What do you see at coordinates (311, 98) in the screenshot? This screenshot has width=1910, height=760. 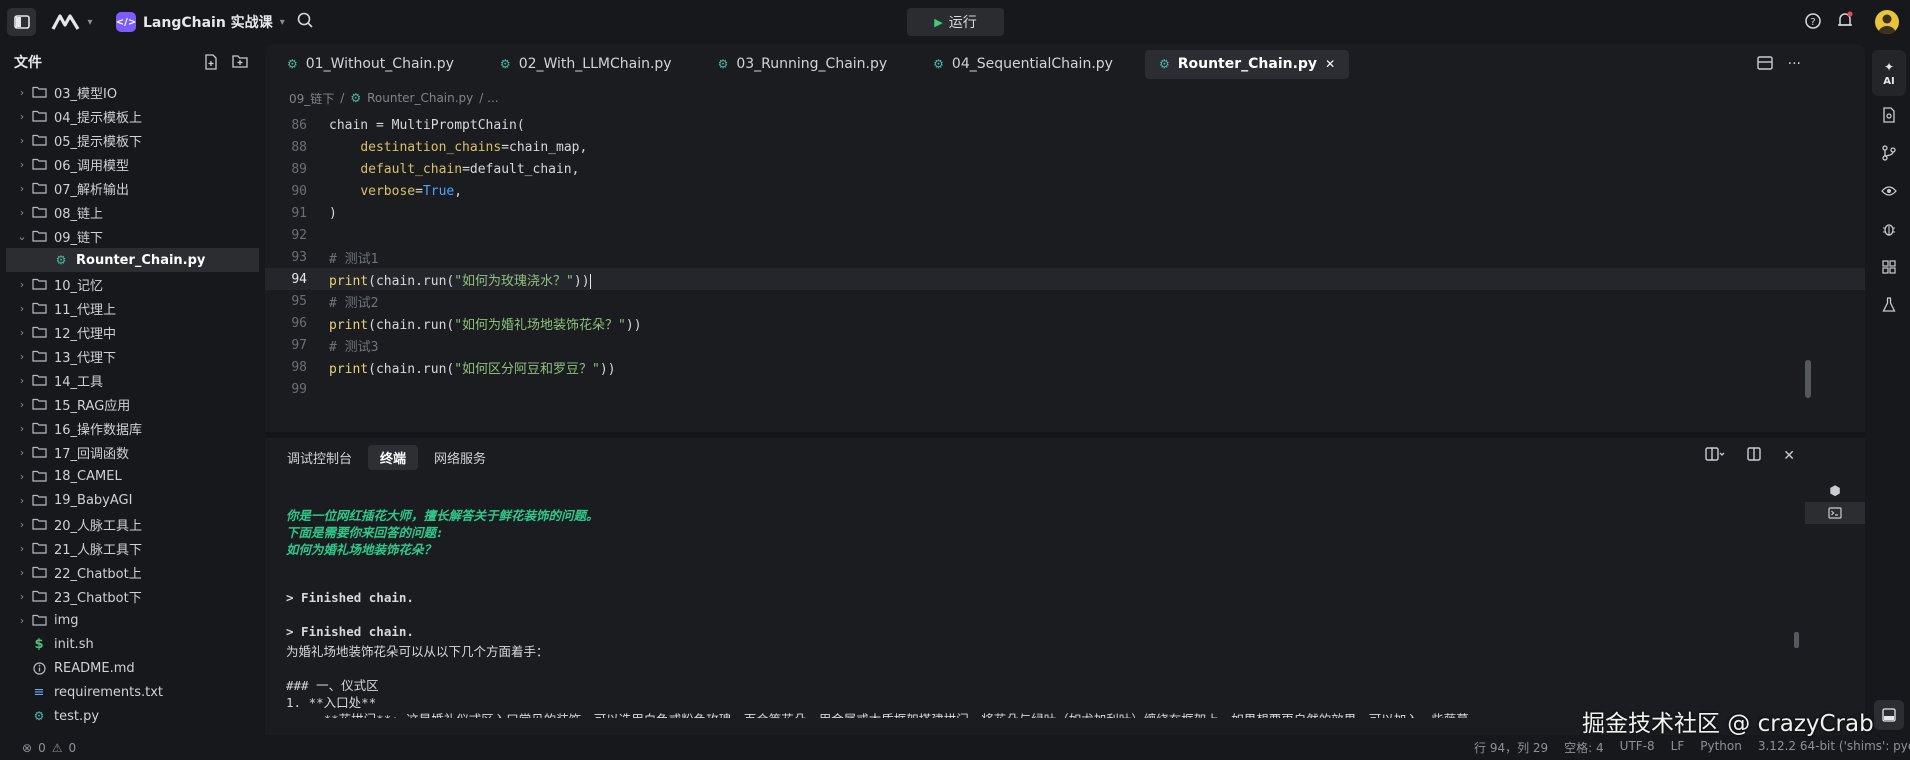 I see `breadcrumb-folder: 09_链下` at bounding box center [311, 98].